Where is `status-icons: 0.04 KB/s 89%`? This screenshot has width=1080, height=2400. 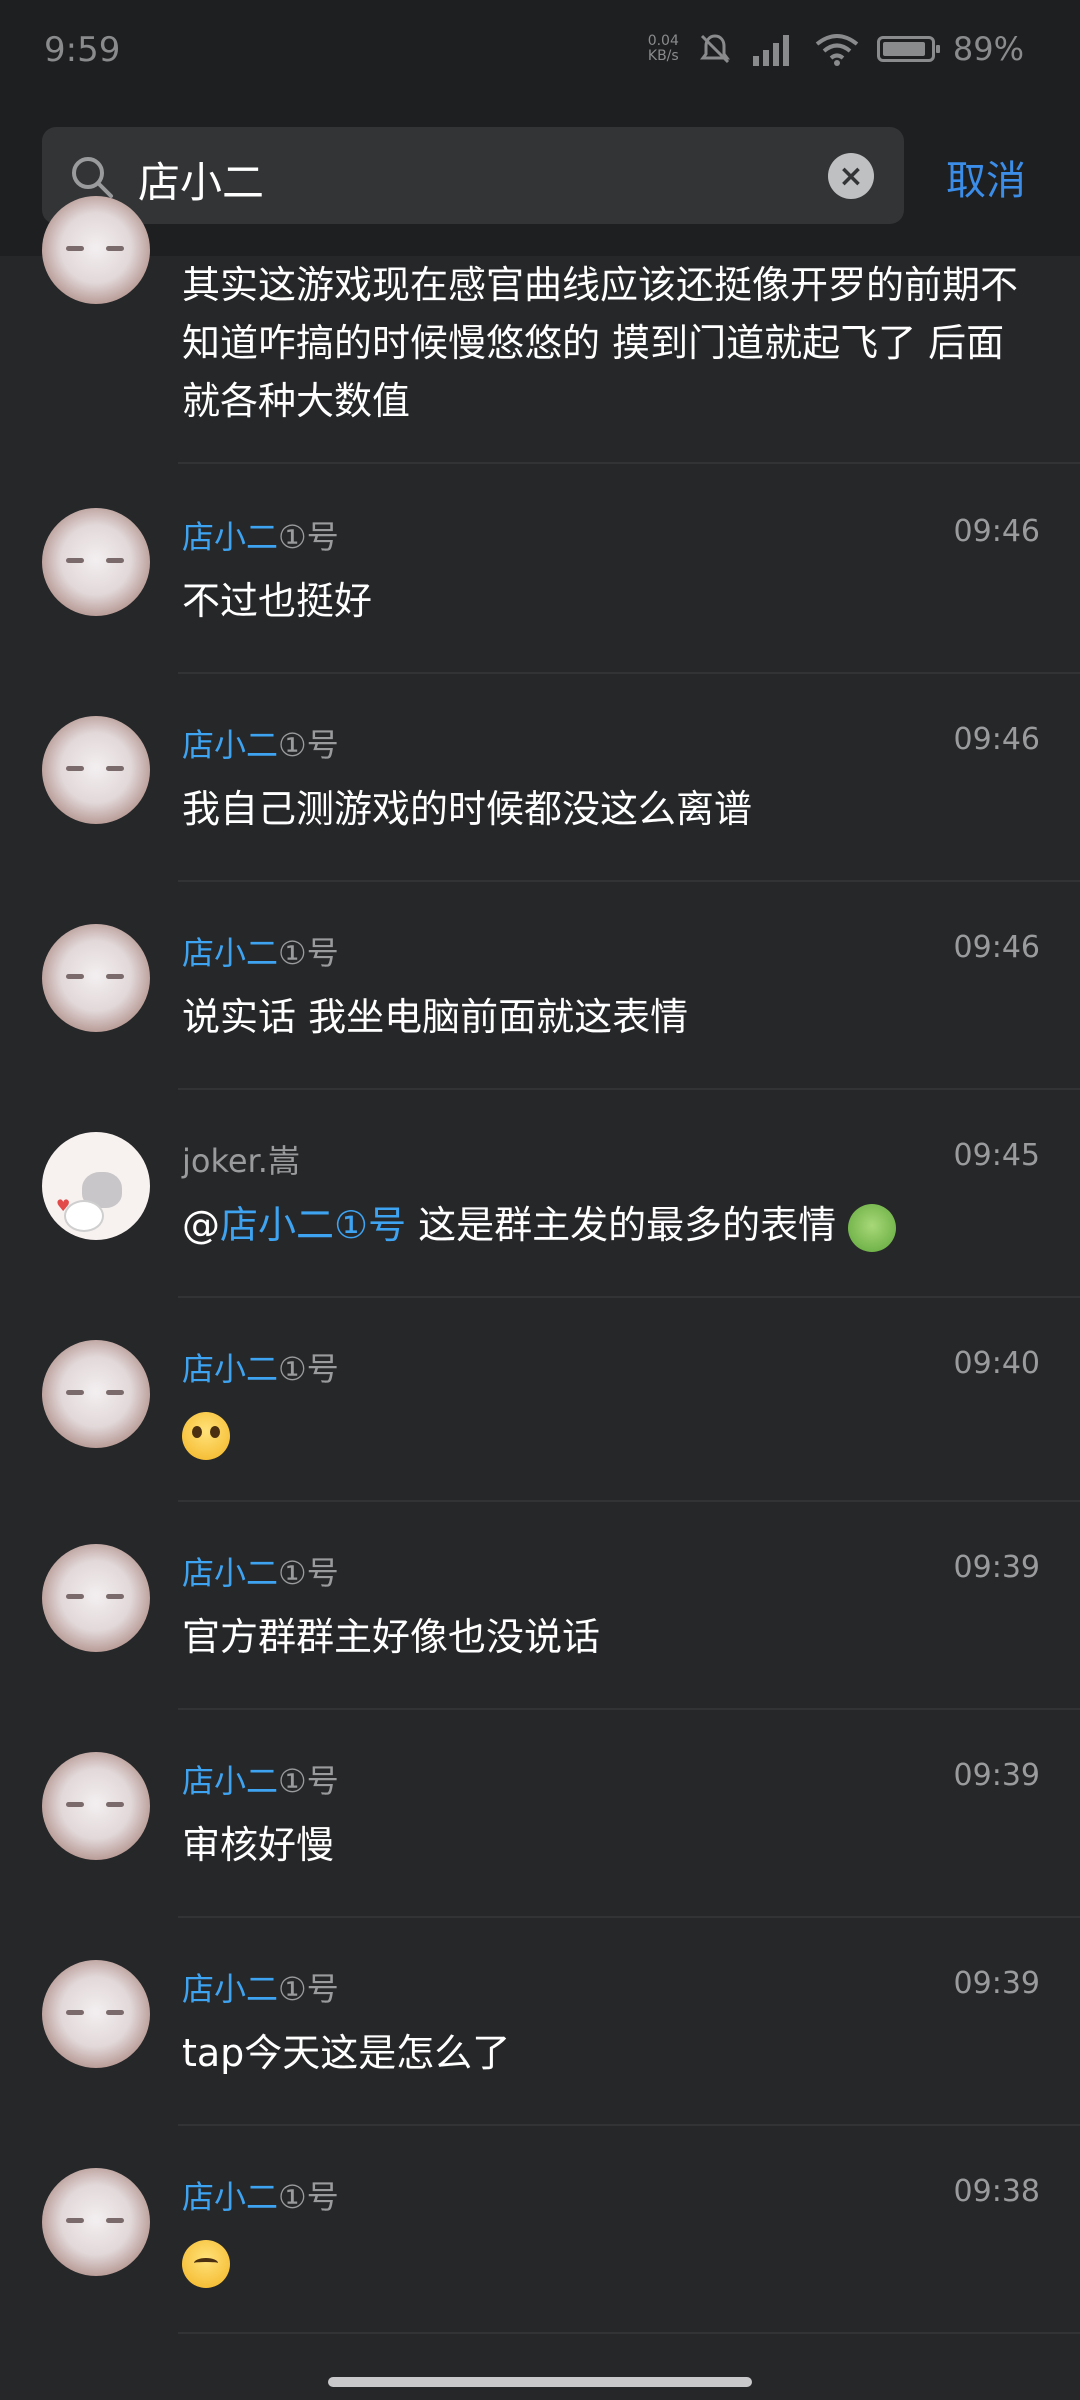 status-icons: 0.04 KB/s 89% is located at coordinates (836, 49).